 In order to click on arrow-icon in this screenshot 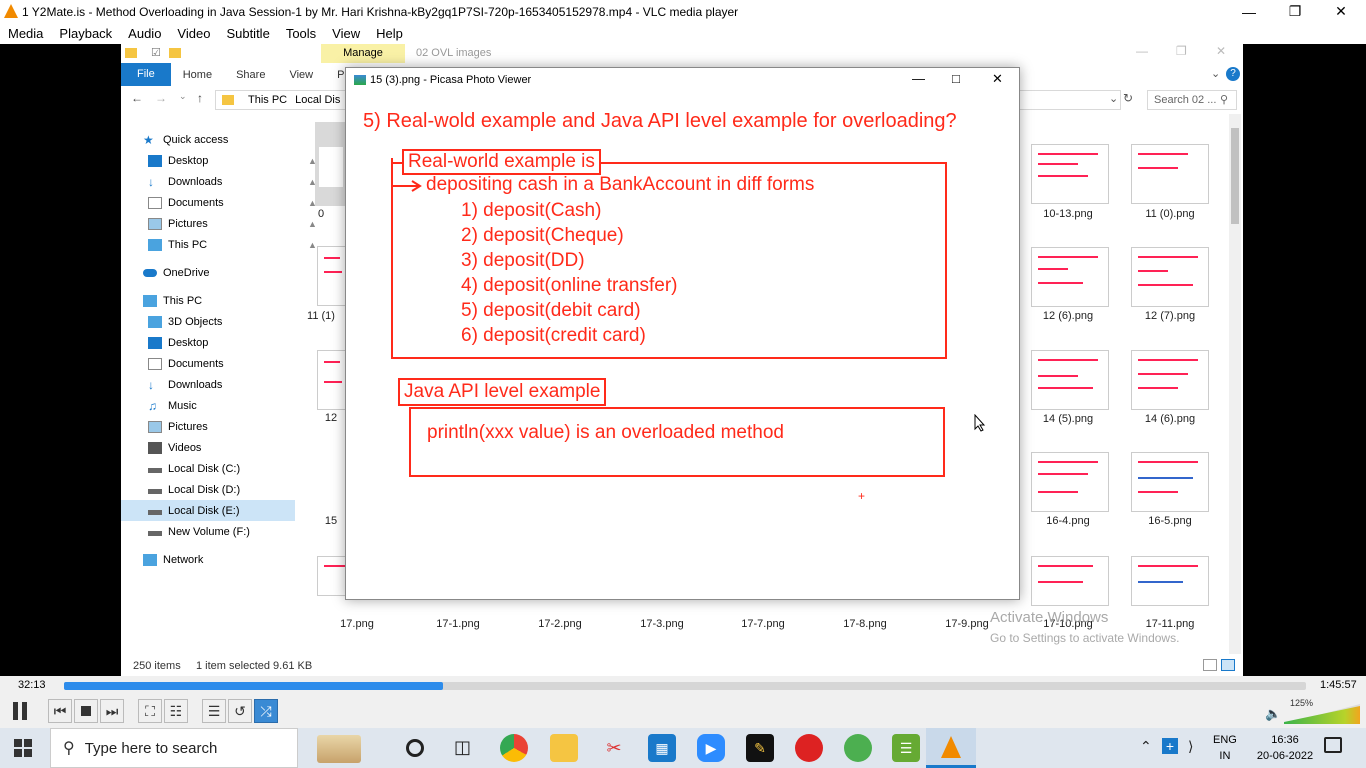, I will do `click(406, 175)`.